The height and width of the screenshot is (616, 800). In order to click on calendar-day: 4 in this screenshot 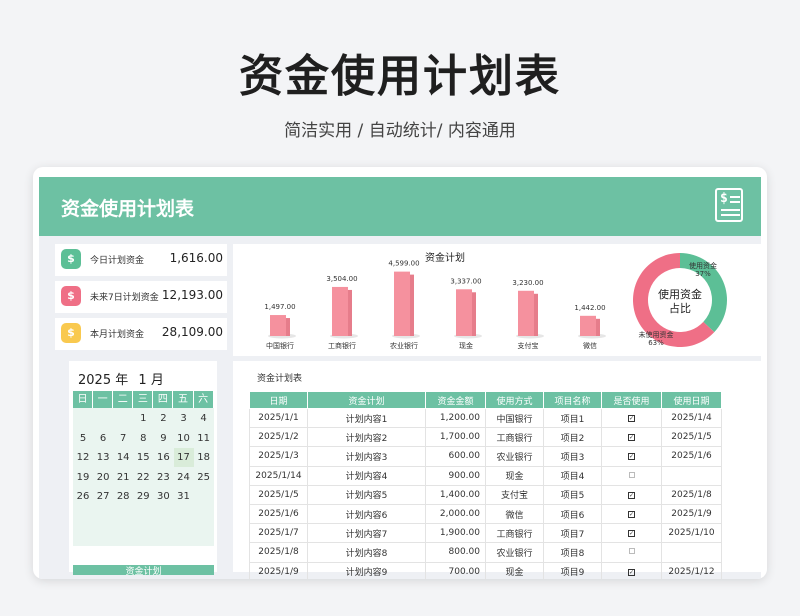, I will do `click(204, 418)`.